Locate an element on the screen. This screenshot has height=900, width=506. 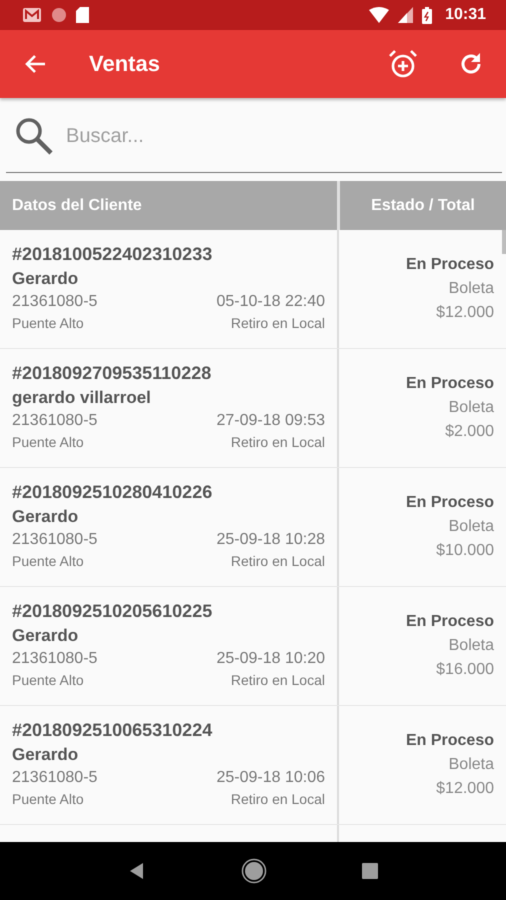
order-total: $10.000 is located at coordinates (465, 551).